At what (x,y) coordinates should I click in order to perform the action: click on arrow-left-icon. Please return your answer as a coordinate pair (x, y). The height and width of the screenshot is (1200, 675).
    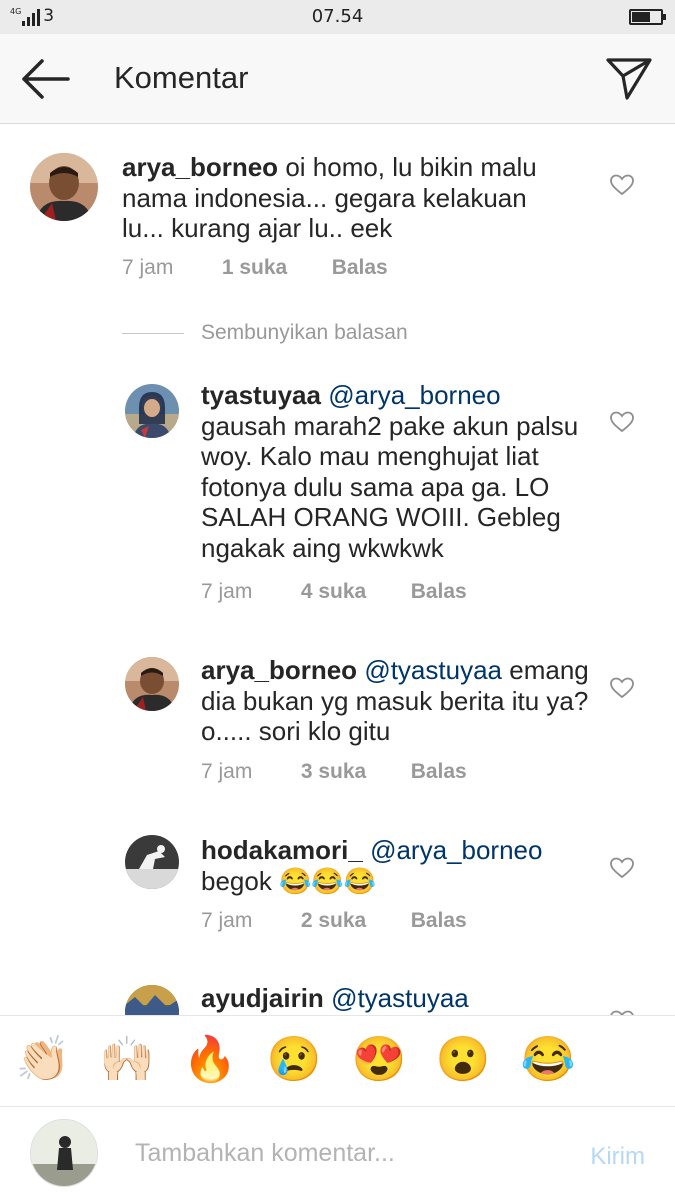
    Looking at the image, I should click on (46, 79).